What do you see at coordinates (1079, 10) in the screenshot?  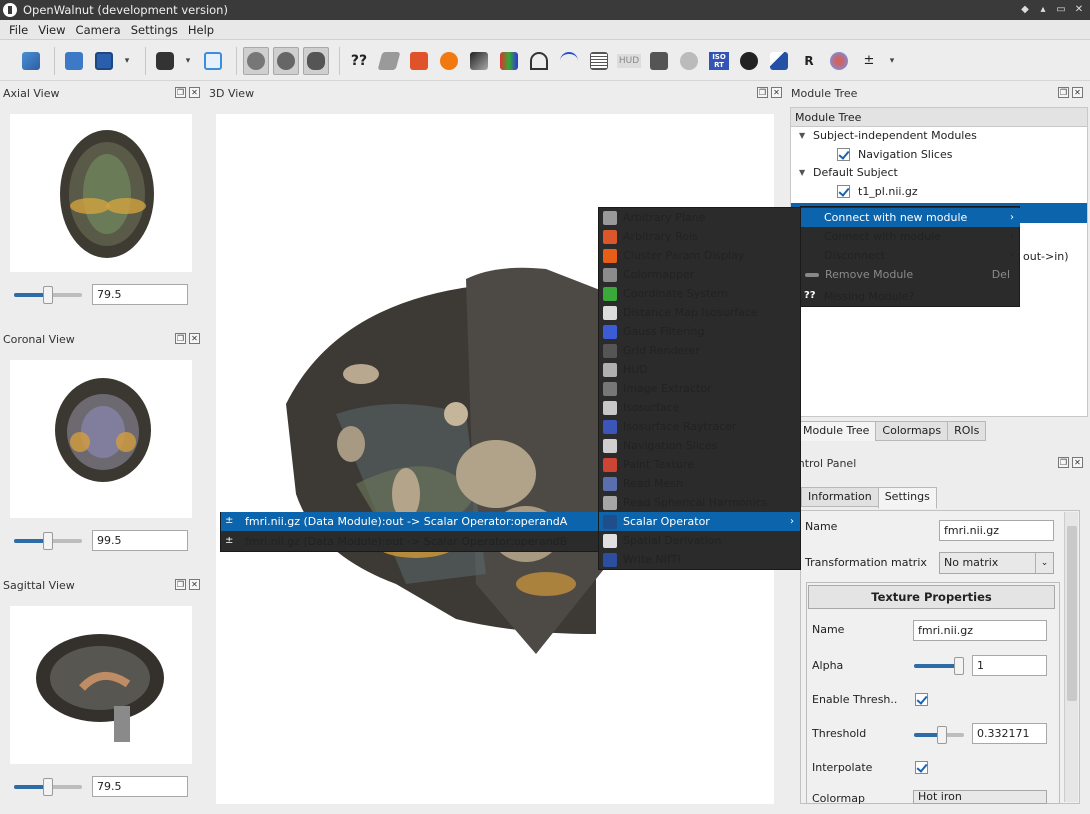 I see `close-icon: ✕` at bounding box center [1079, 10].